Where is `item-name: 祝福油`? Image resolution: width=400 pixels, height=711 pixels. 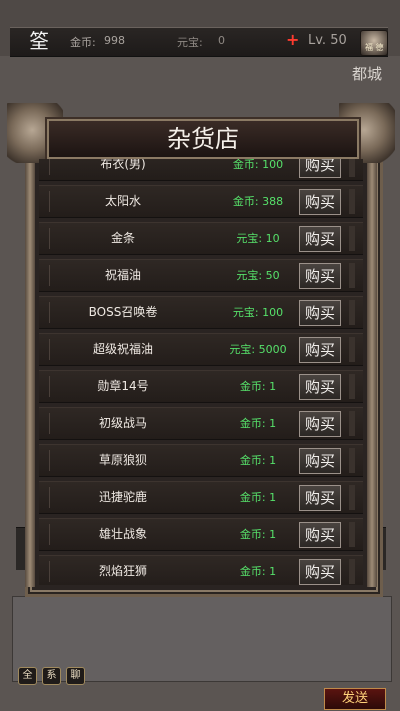
item-name: 祝福油 is located at coordinates (122, 275).